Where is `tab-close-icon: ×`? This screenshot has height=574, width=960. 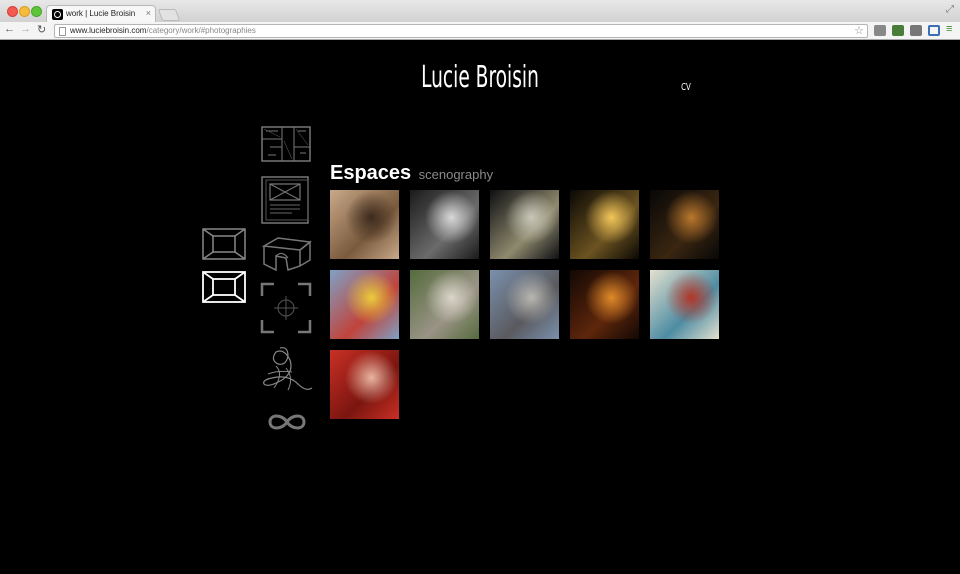 tab-close-icon: × is located at coordinates (148, 13).